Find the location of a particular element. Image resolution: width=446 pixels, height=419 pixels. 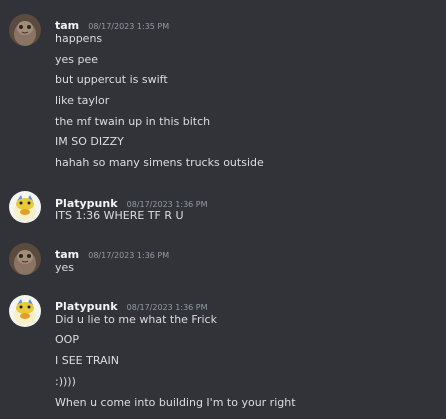

message-text: ITS 1:36 WHERE TF R U is located at coordinates (119, 215).